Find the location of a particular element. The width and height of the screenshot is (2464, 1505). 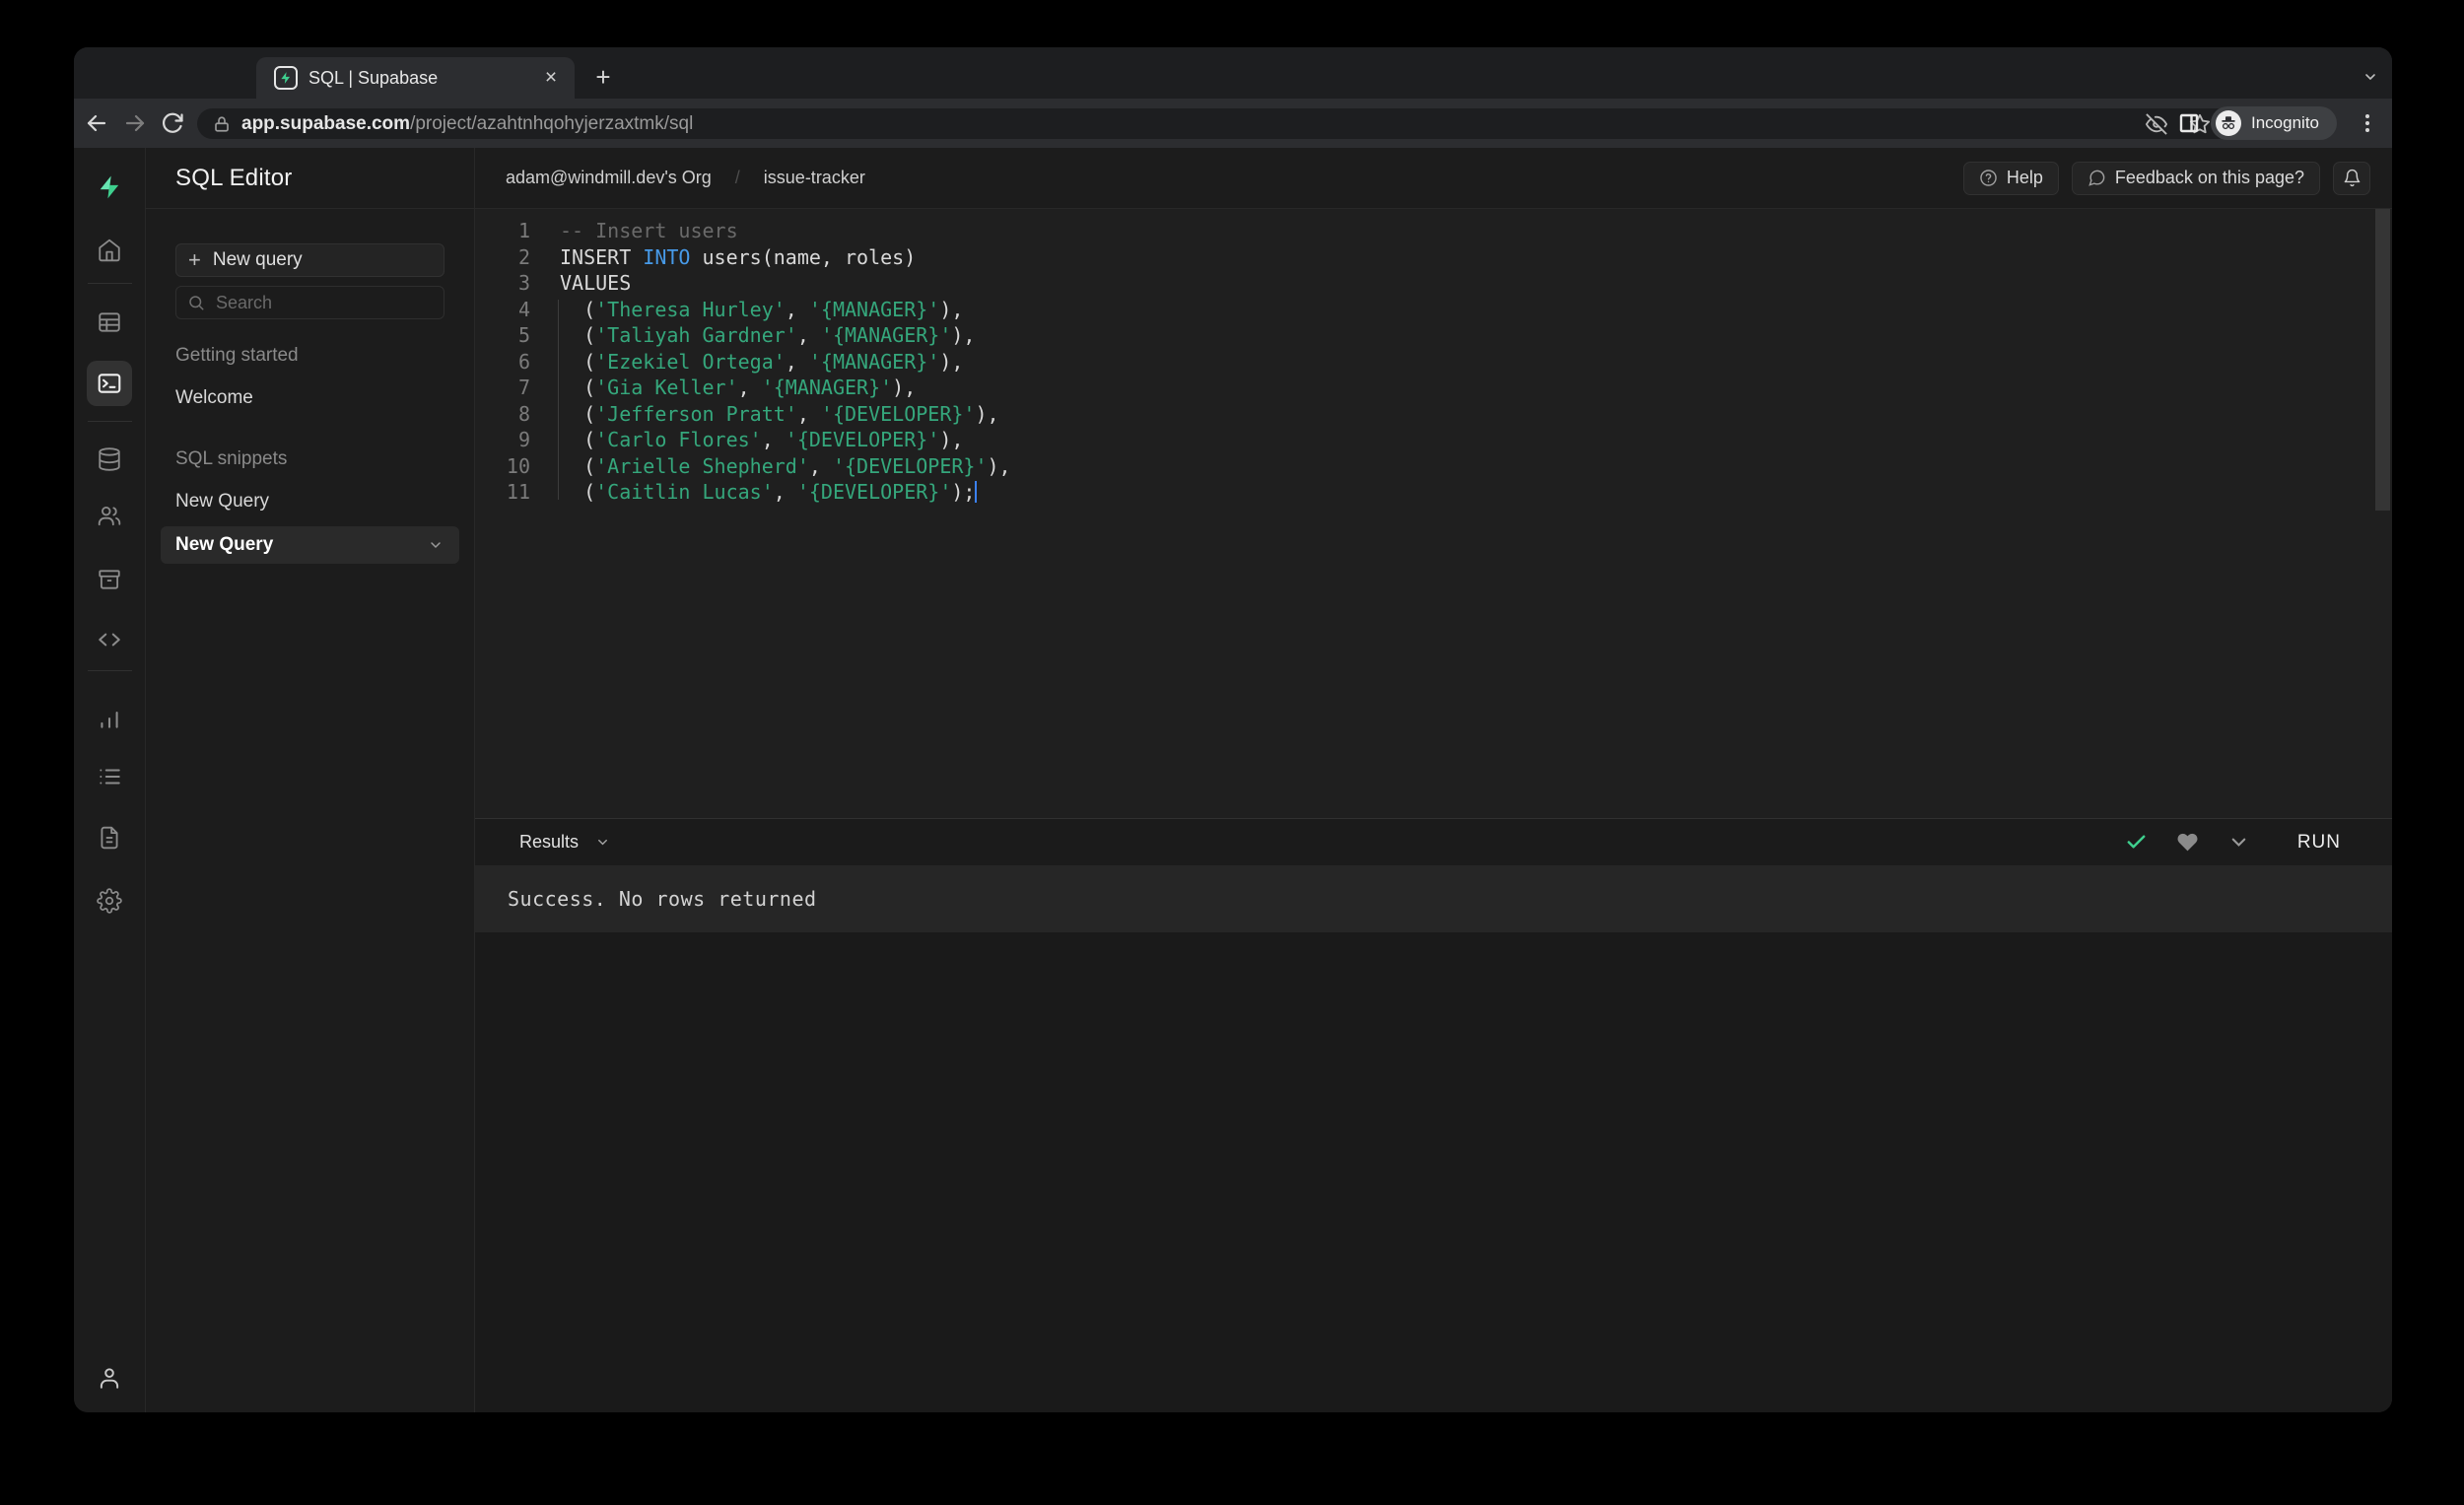

run-button: RUN is located at coordinates (2319, 843).